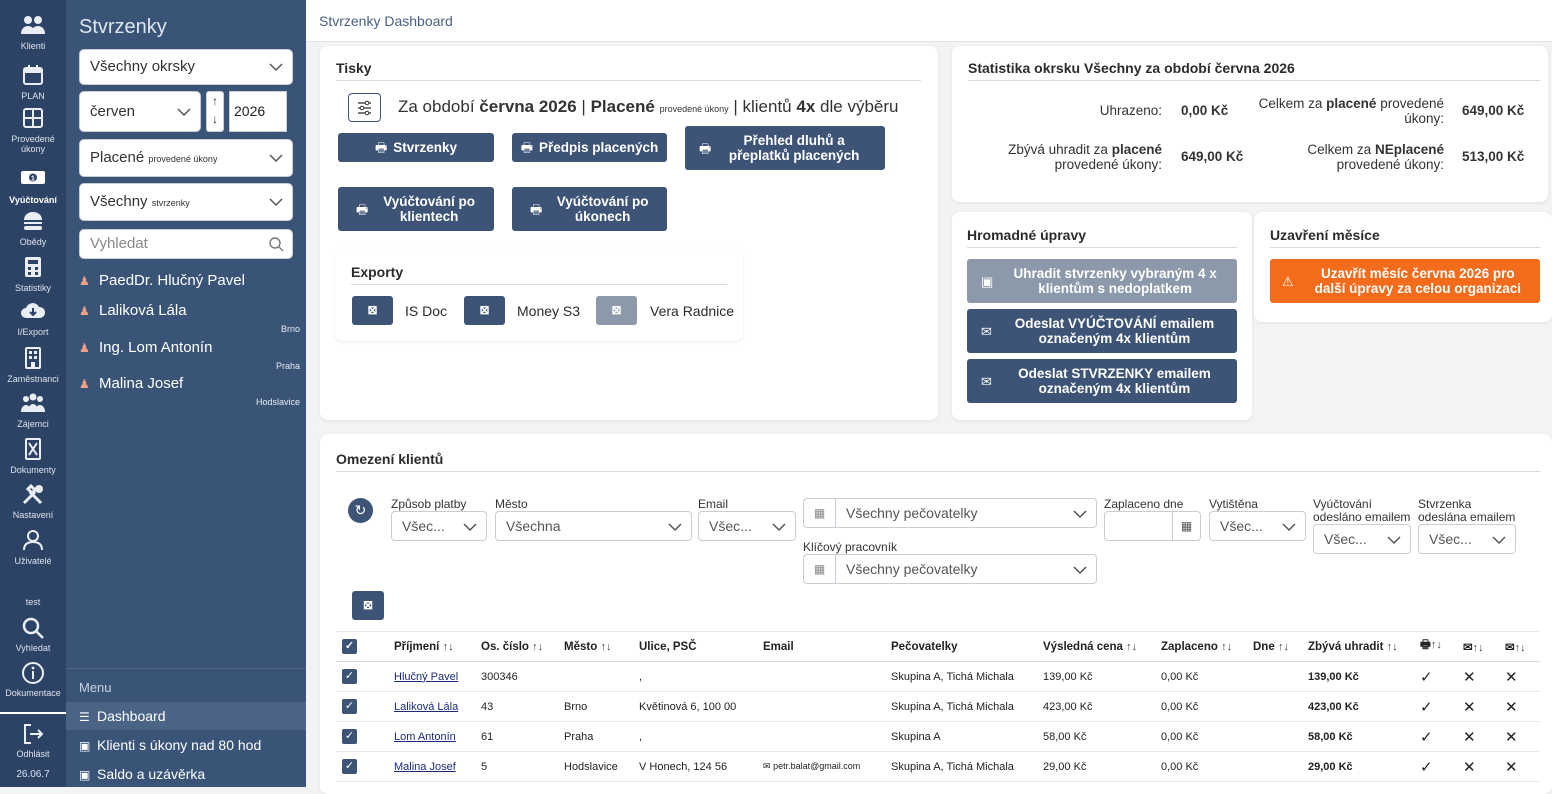  I want to click on col-vyuct-sent: ✉↑↓, so click(1484, 646).